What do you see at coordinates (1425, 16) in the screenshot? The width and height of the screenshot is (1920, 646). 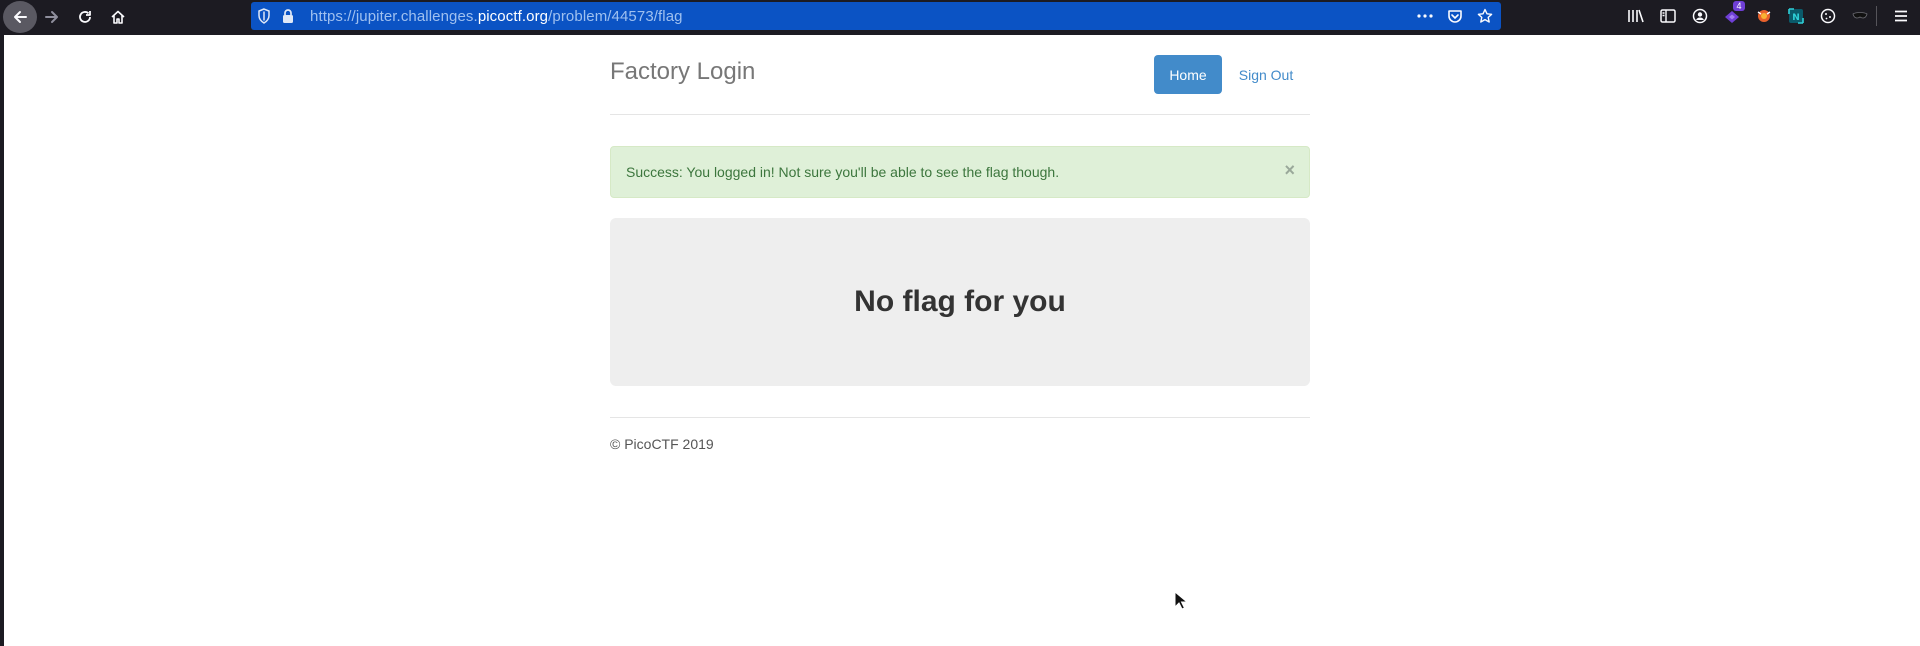 I see `more-icon` at bounding box center [1425, 16].